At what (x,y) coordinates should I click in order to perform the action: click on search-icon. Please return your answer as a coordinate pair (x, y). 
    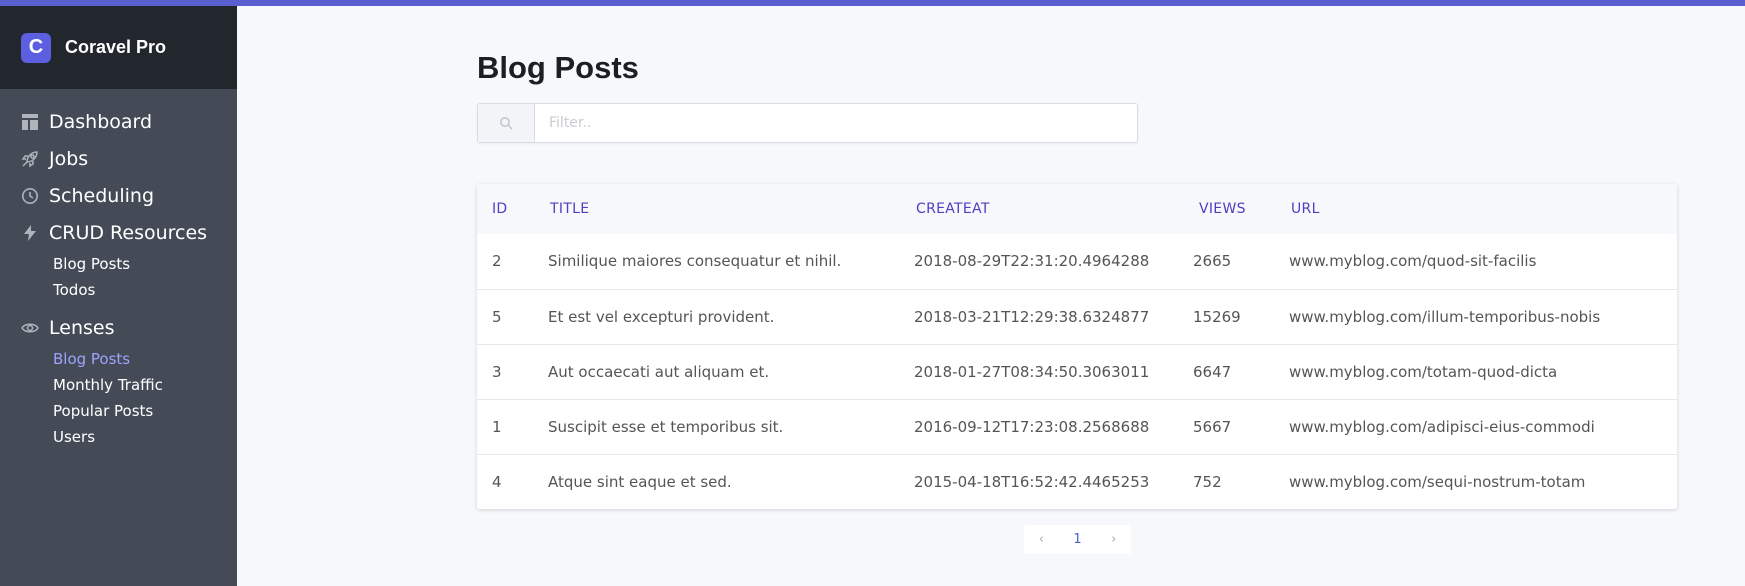
    Looking at the image, I should click on (506, 123).